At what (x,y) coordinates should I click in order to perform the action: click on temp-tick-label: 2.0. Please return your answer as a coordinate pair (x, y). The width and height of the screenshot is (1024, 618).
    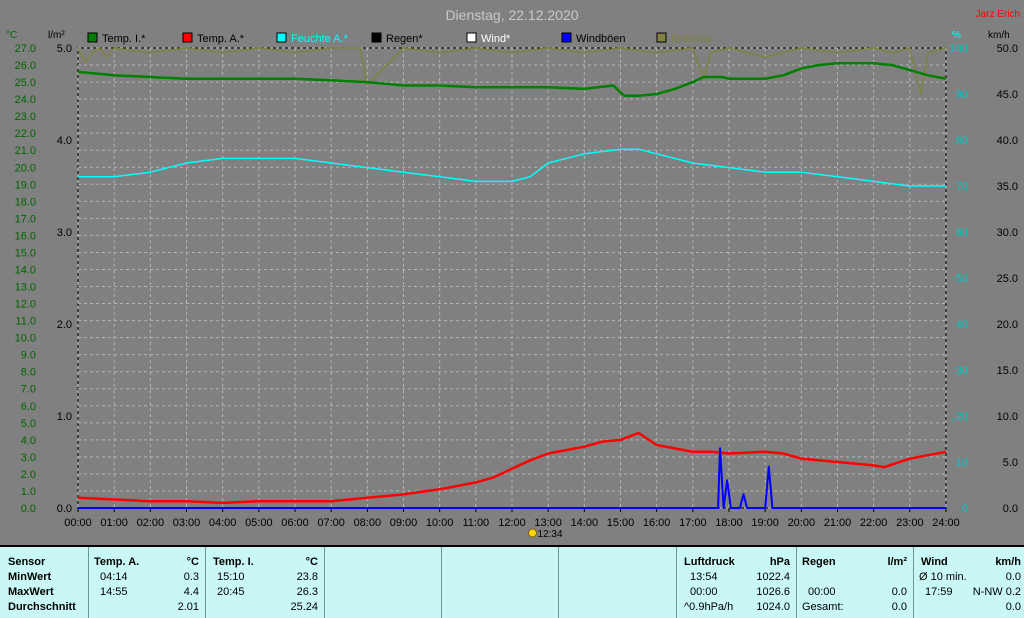
    Looking at the image, I should click on (28, 475).